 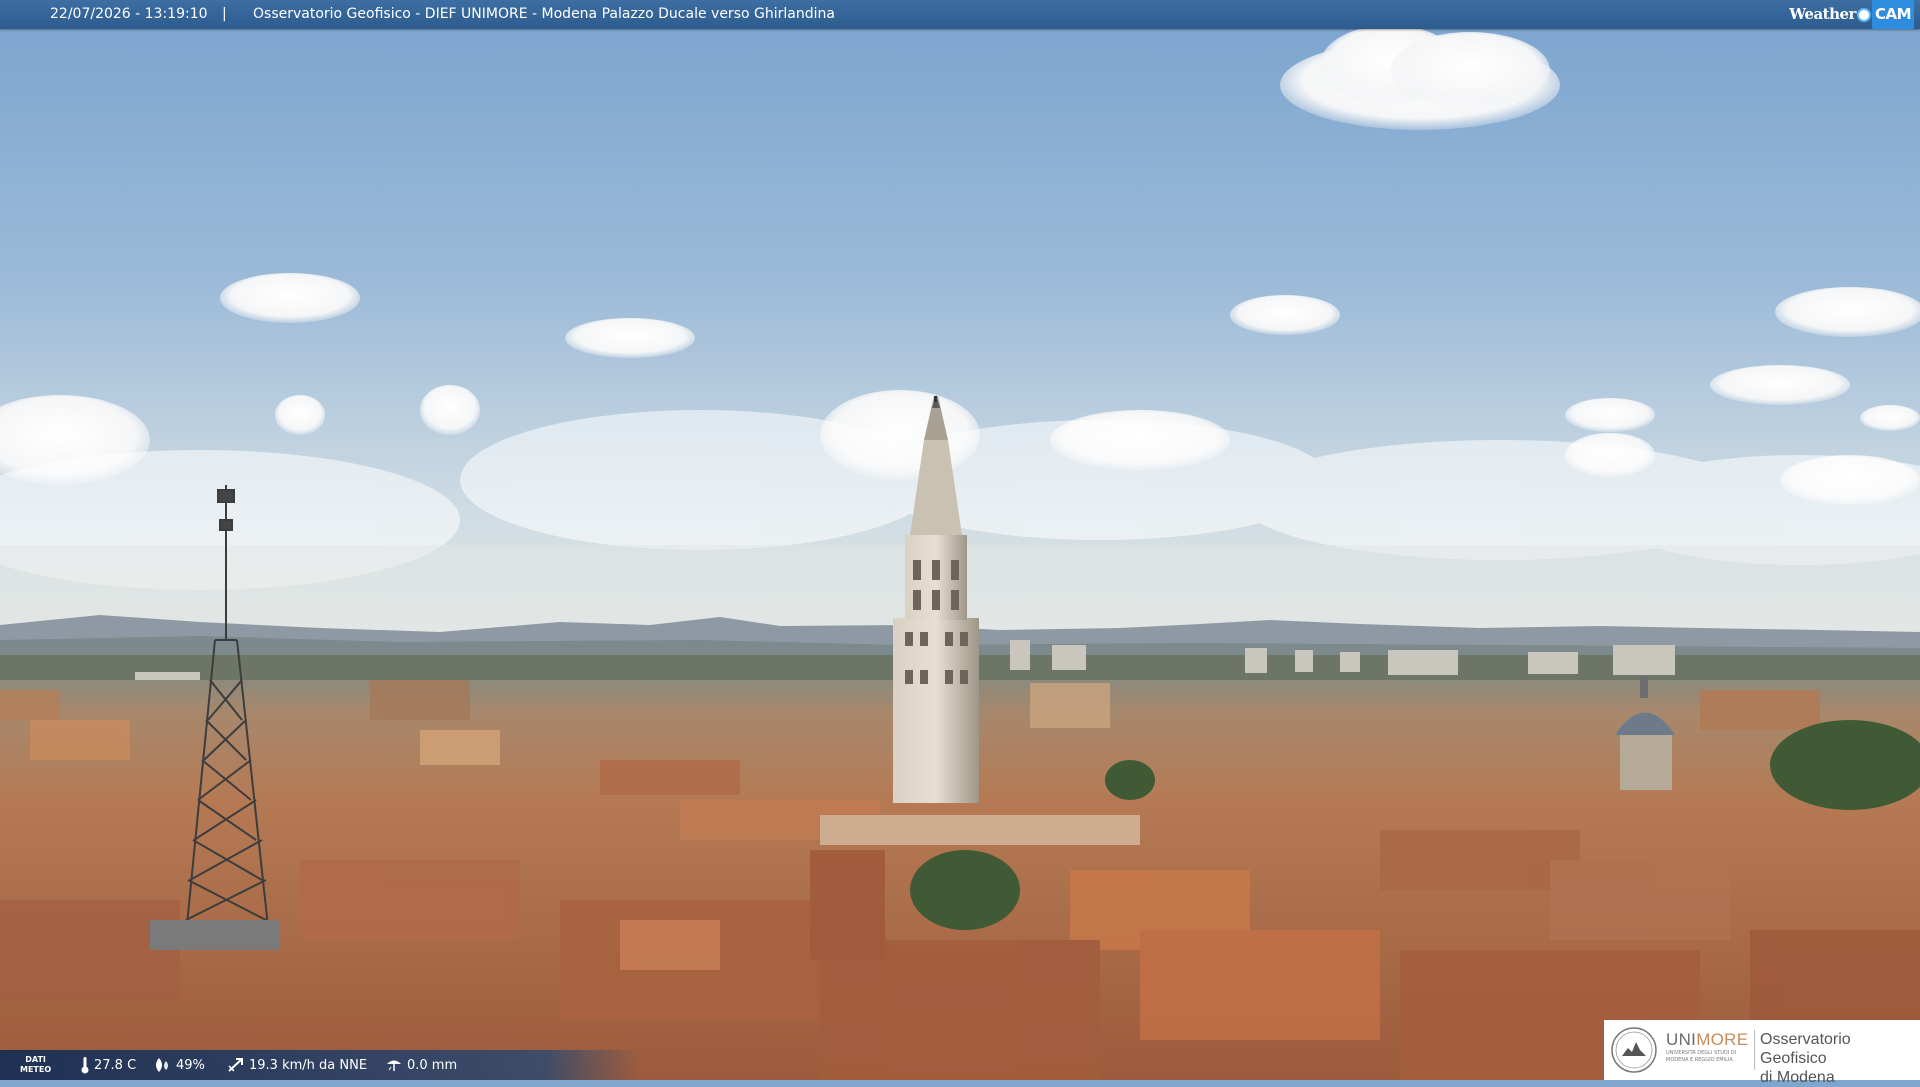 I want to click on timestamp: 22/07/2026 - 13:19:10, so click(x=129, y=14).